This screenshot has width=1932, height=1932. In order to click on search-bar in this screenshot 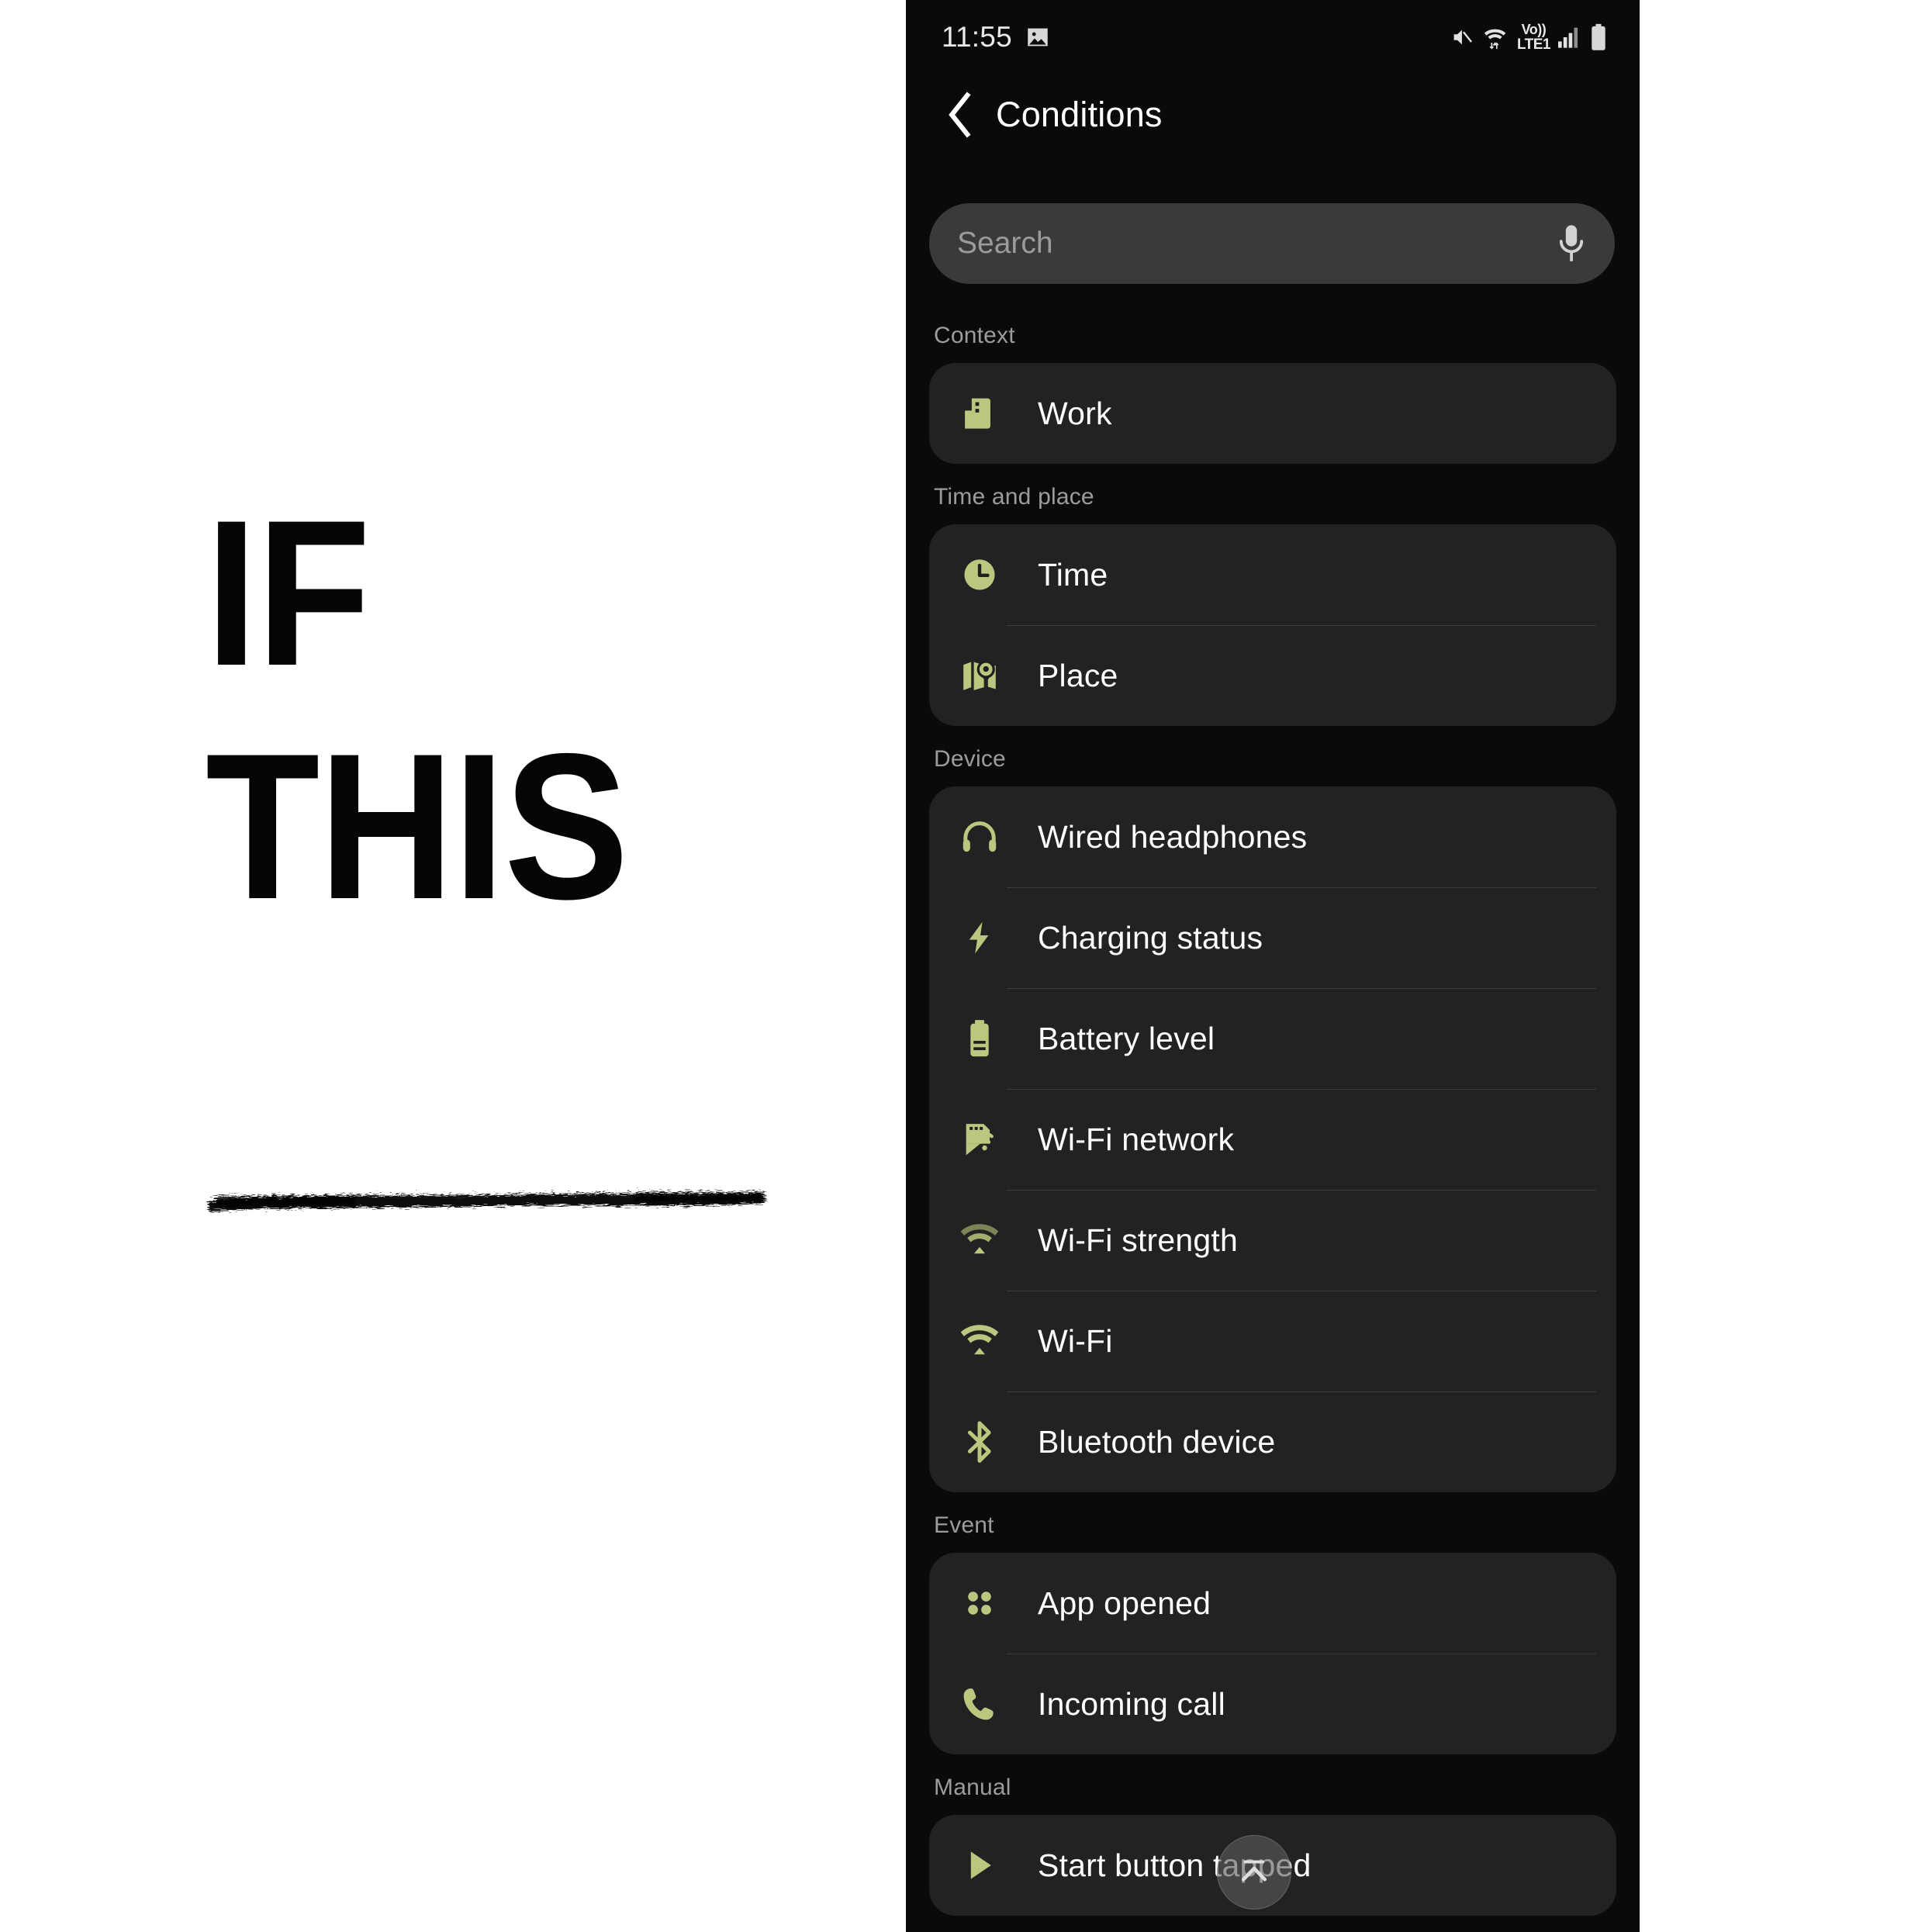, I will do `click(1272, 243)`.